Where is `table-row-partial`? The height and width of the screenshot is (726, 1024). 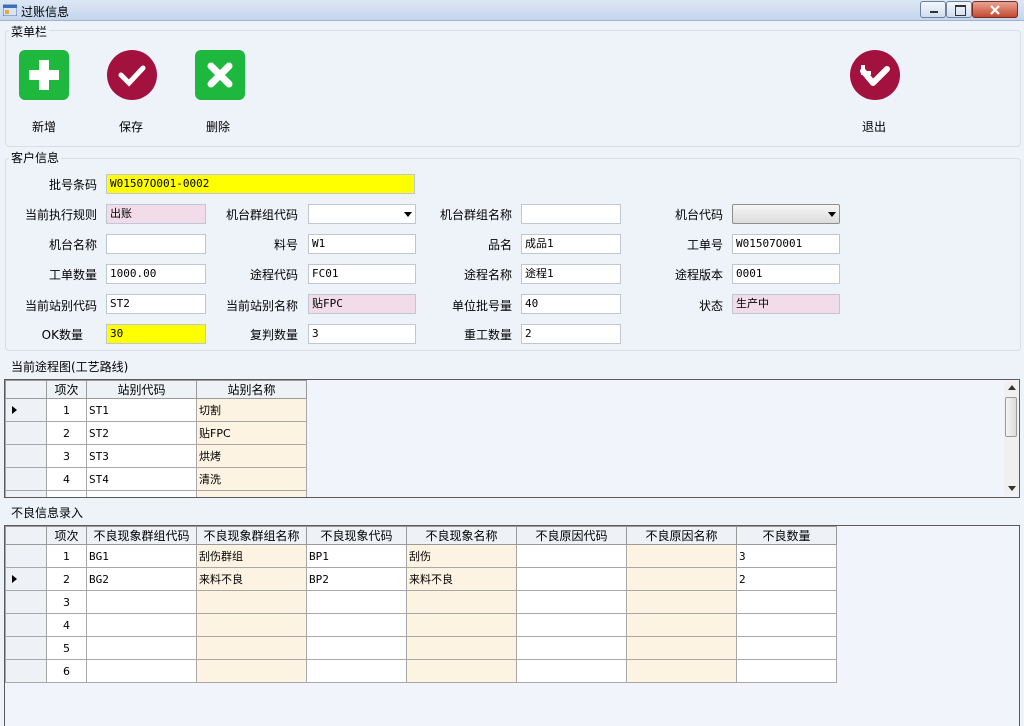
table-row-partial is located at coordinates (156, 493).